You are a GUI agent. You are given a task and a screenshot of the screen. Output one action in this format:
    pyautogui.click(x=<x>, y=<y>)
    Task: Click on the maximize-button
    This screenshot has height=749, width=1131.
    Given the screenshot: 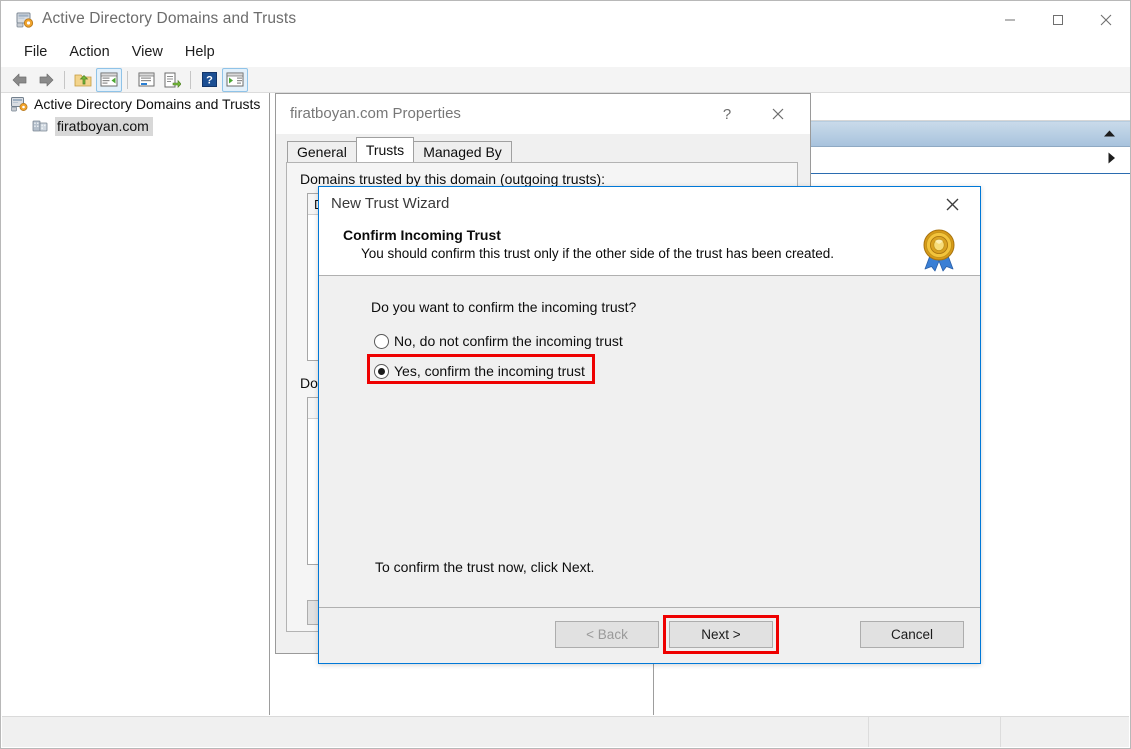 What is the action you would take?
    pyautogui.click(x=1058, y=19)
    